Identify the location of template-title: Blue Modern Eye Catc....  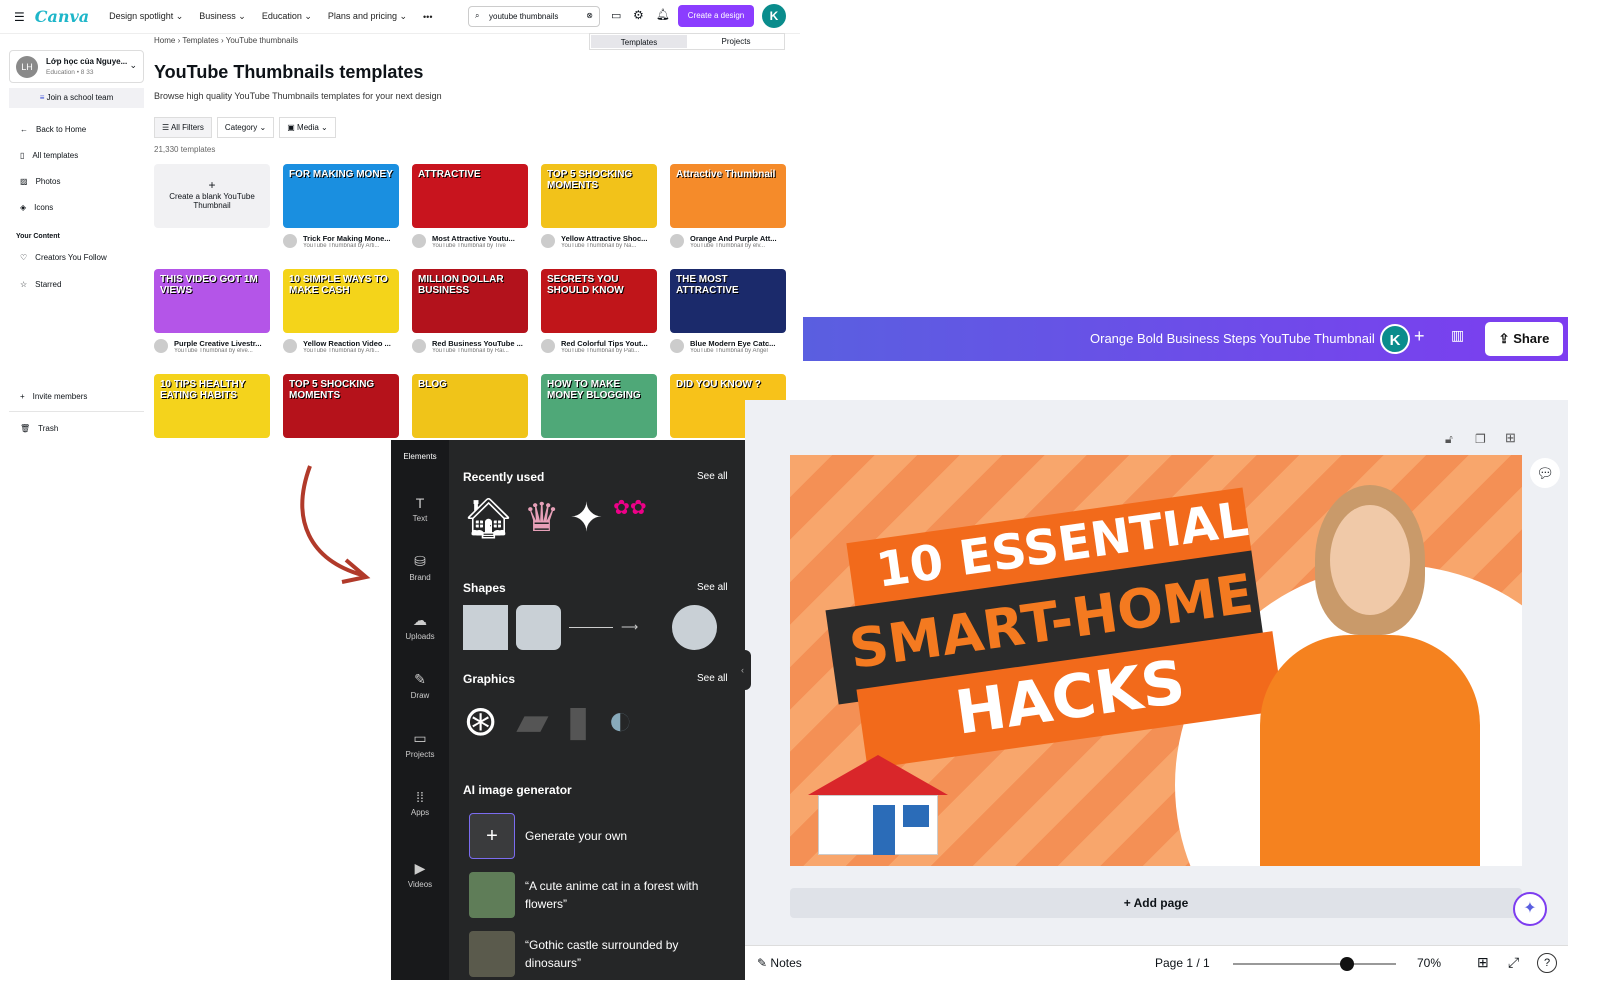
(740, 343).